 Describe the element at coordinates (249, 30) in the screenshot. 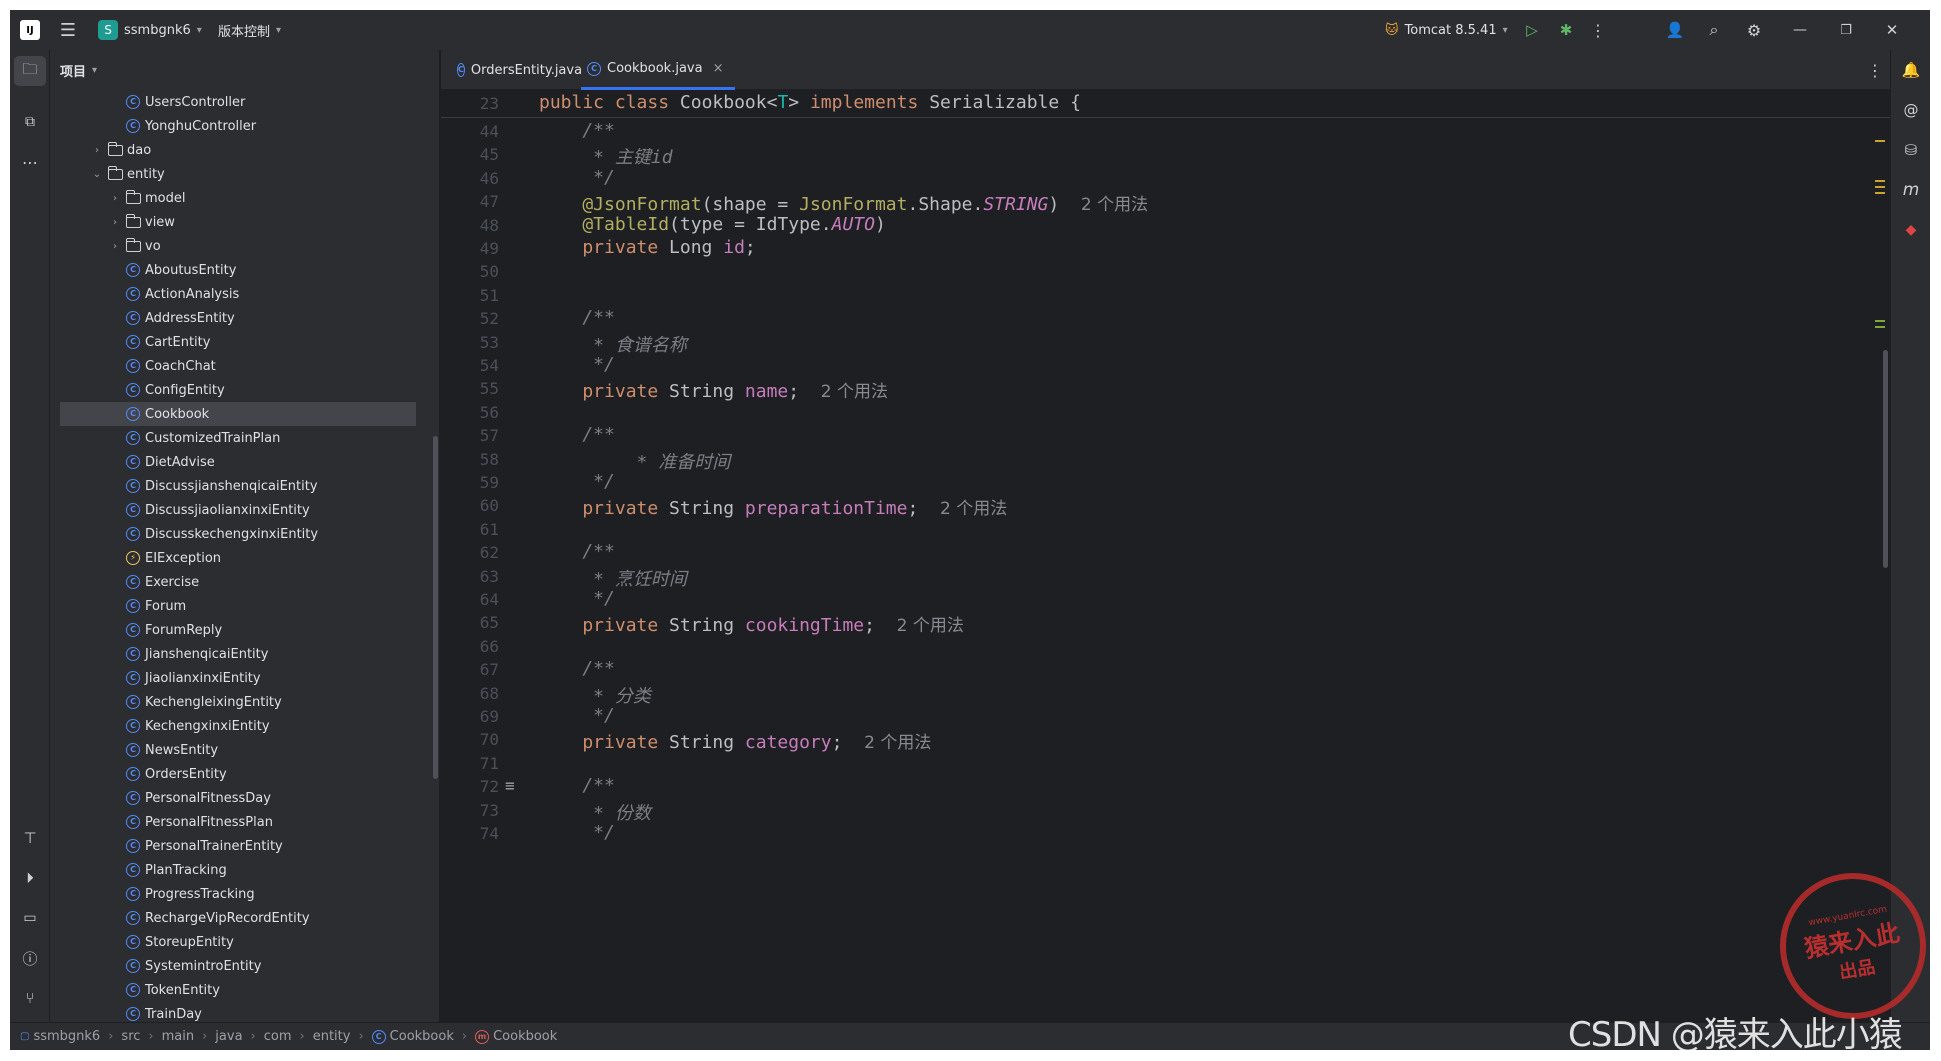

I see `vcs-menu: 版本控制 ▾` at that location.